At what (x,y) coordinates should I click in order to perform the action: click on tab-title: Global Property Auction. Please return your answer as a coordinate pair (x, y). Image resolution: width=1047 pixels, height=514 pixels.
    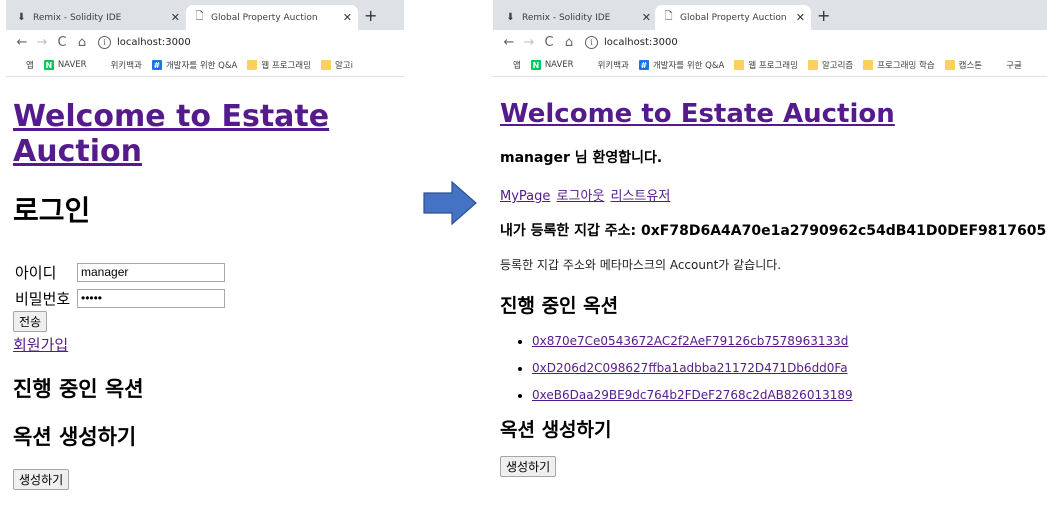
    Looking at the image, I should click on (264, 17).